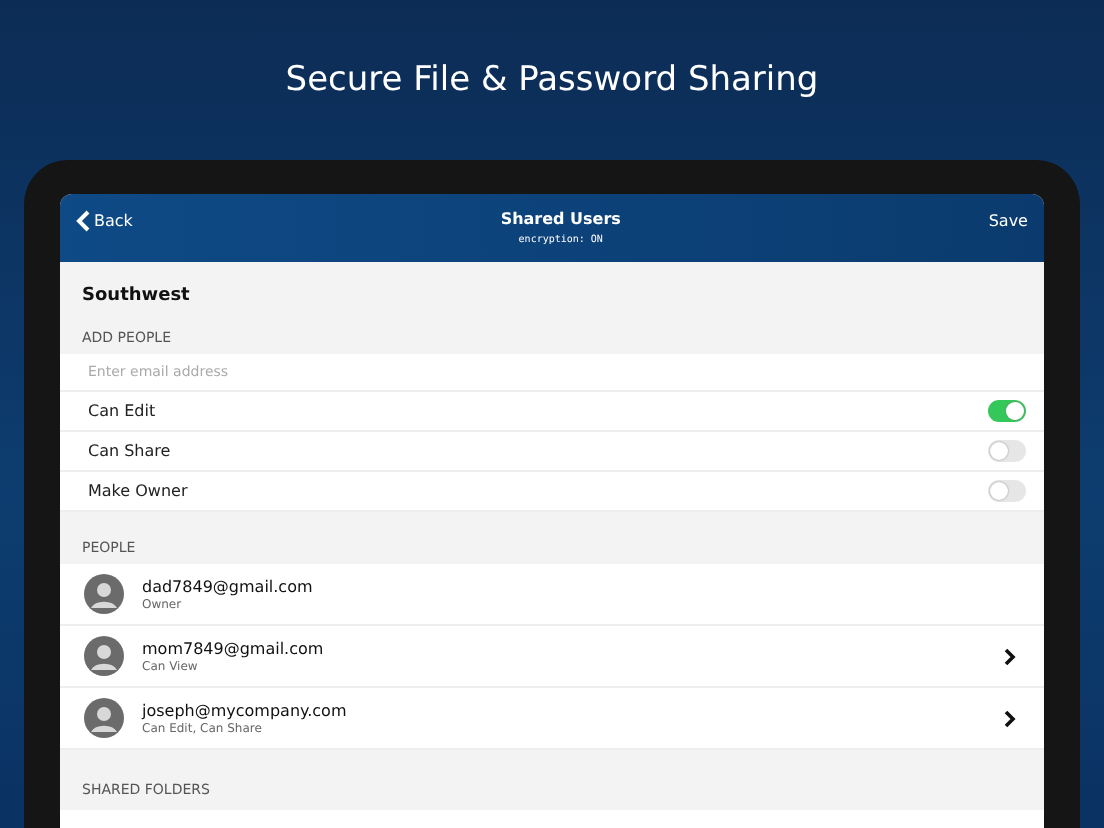  Describe the element at coordinates (1008, 220) in the screenshot. I see `save-button: Save` at that location.